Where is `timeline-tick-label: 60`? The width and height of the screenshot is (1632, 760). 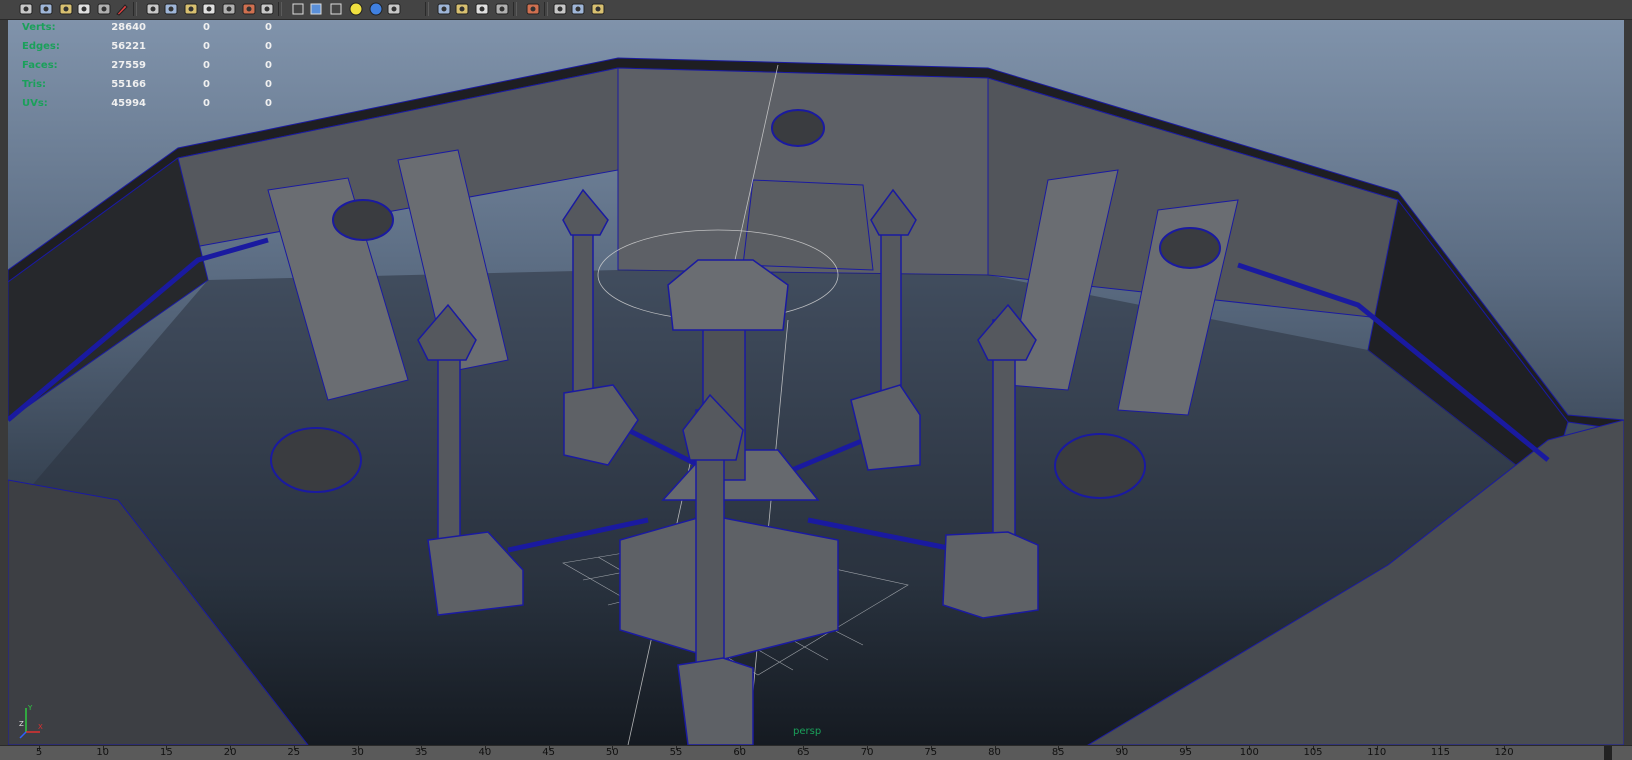 timeline-tick-label: 60 is located at coordinates (740, 752).